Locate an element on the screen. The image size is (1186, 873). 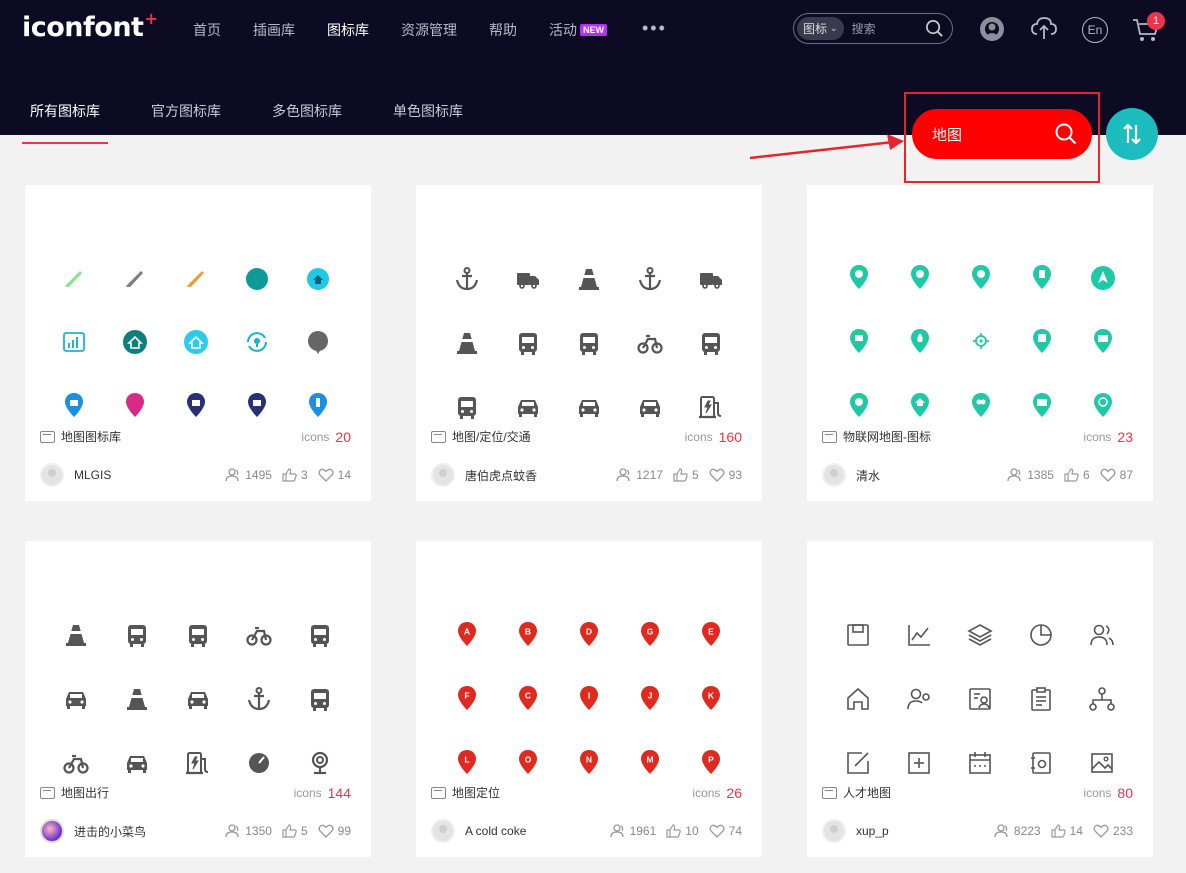
author-name: xup_p is located at coordinates (872, 831).